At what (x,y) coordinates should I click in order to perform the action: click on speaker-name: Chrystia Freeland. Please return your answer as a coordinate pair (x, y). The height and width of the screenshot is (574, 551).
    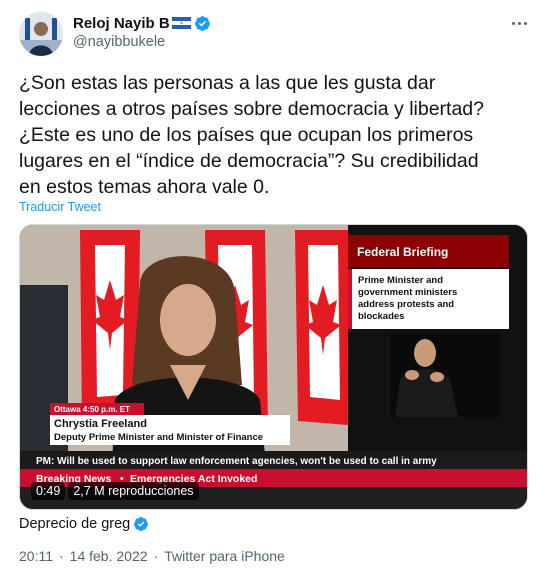
    Looking at the image, I should click on (100, 424).